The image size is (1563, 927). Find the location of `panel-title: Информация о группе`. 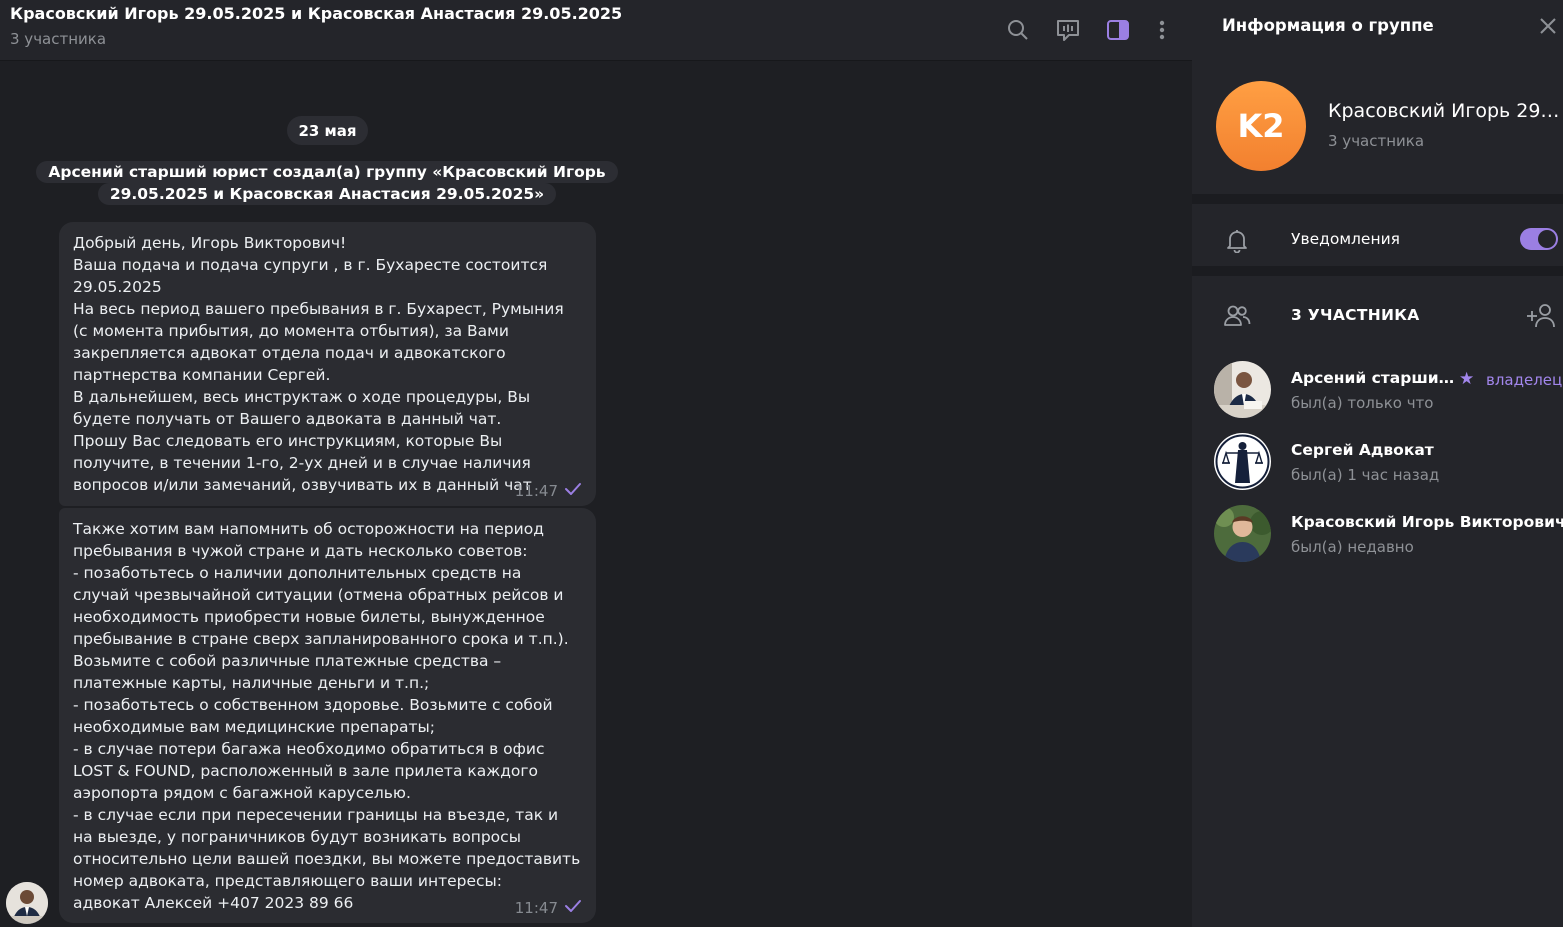

panel-title: Информация о группе is located at coordinates (1328, 25).